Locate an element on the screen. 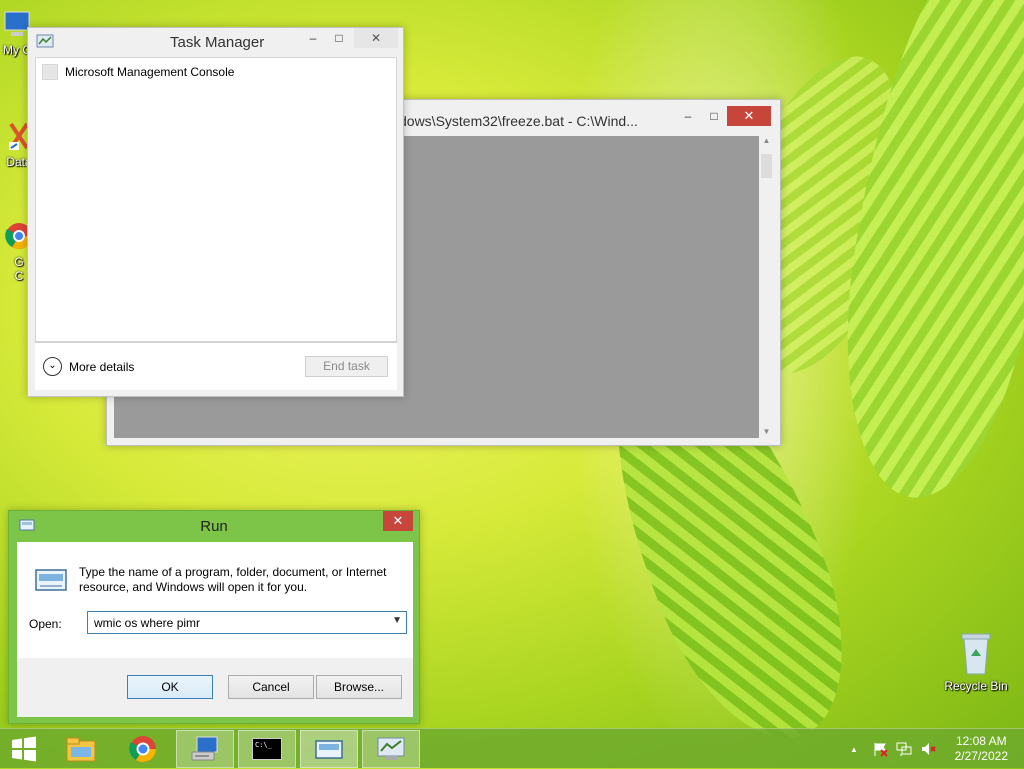  taskbar: C:\_ ▲ 12:08 AM 2/27/2022 is located at coordinates (512, 748).